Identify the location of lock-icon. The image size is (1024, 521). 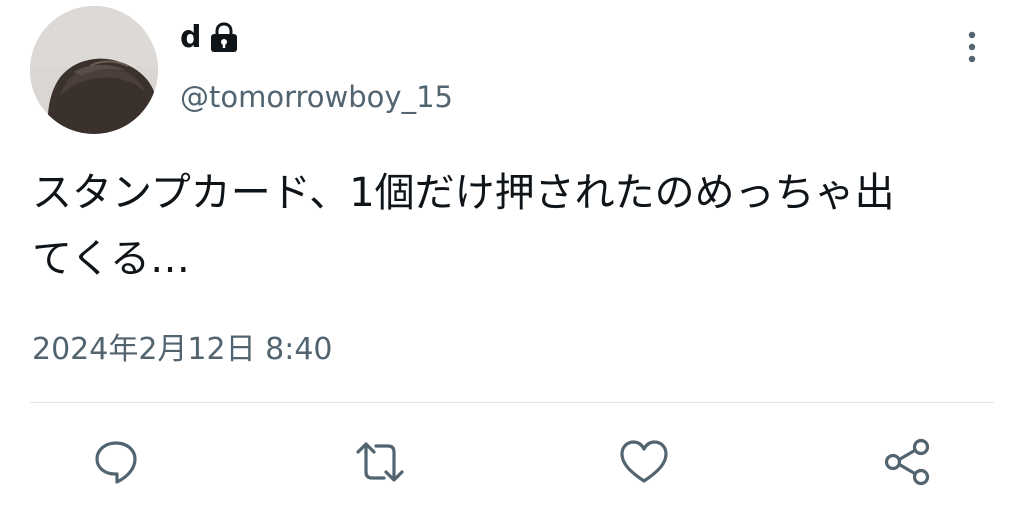
(224, 38).